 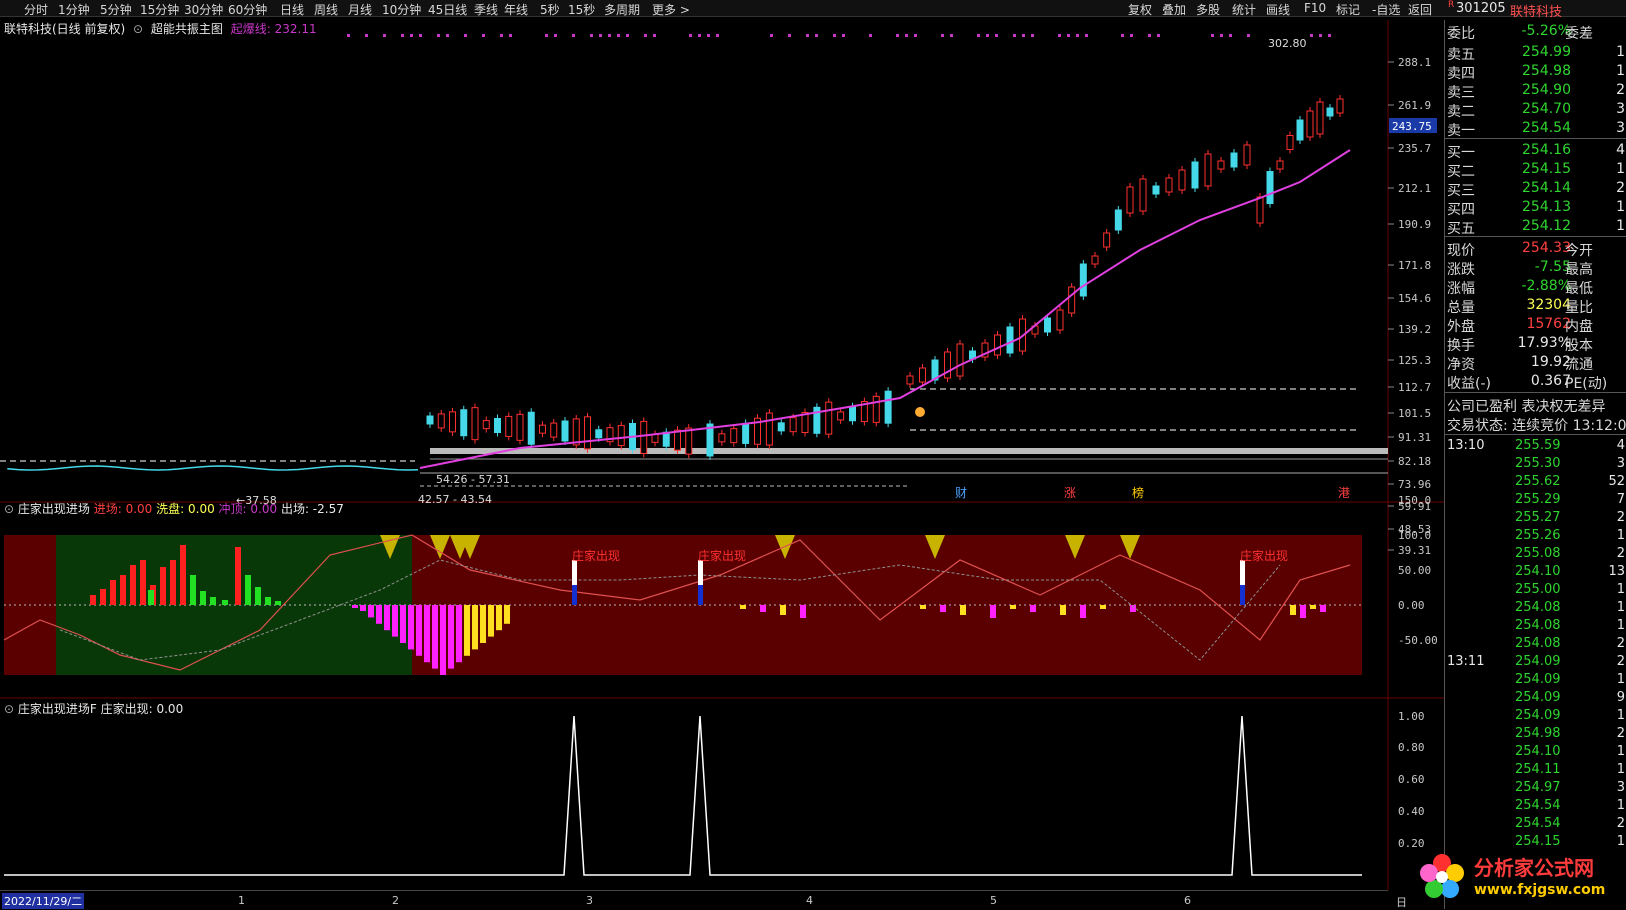 I want to click on period-tab: 分时, so click(x=36, y=9).